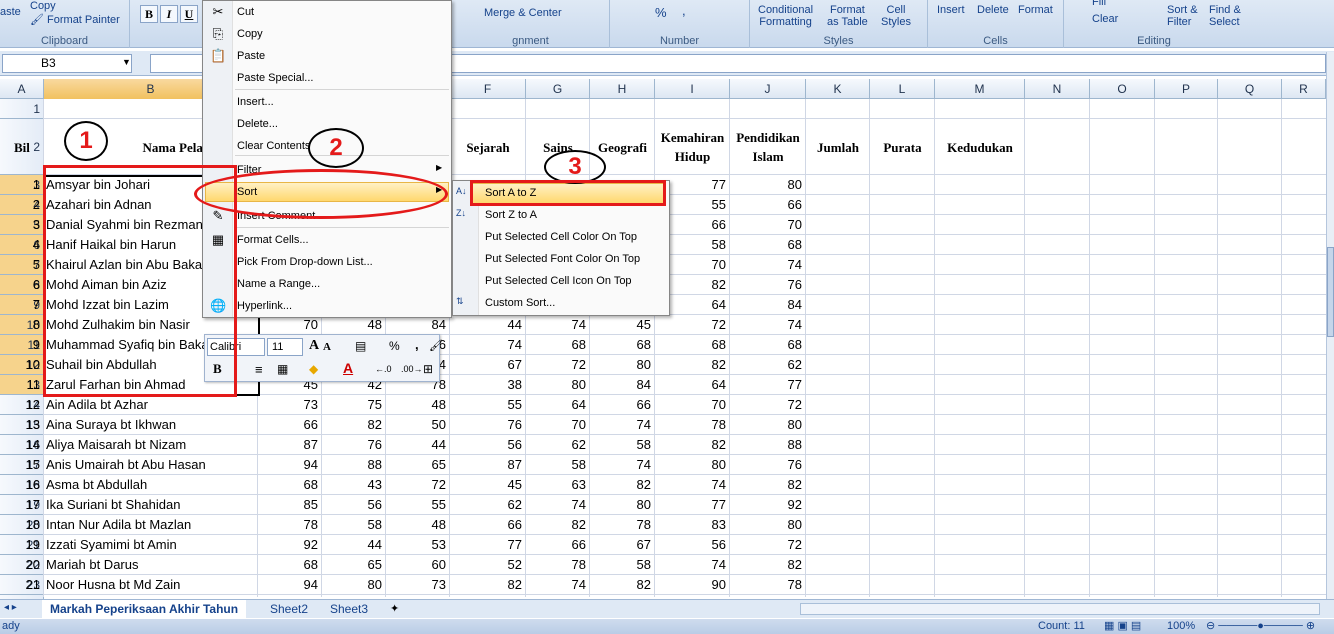  What do you see at coordinates (902, 147) in the screenshot?
I see `header-purata: Purata` at bounding box center [902, 147].